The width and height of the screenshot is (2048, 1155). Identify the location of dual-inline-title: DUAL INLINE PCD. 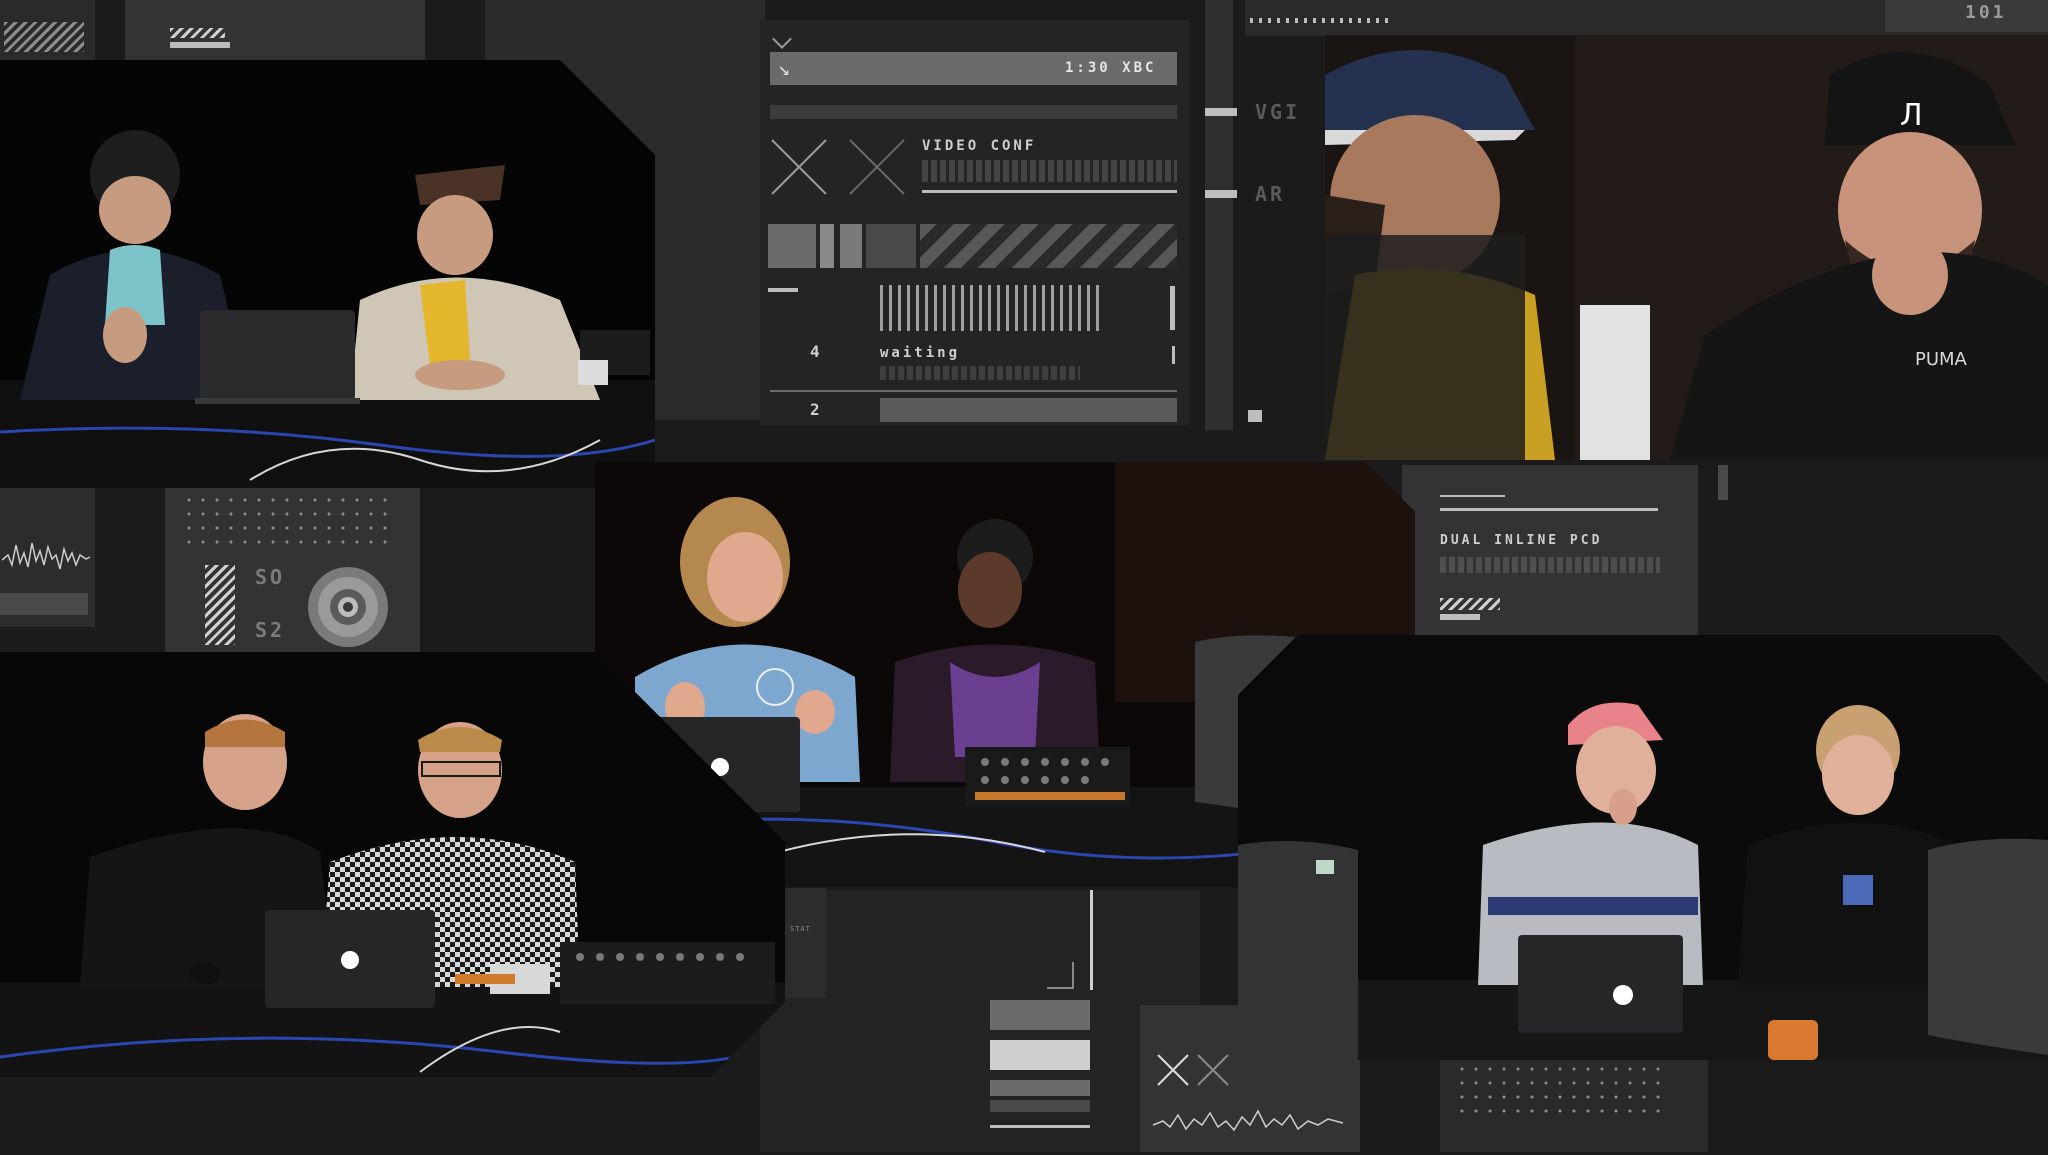
(1521, 540).